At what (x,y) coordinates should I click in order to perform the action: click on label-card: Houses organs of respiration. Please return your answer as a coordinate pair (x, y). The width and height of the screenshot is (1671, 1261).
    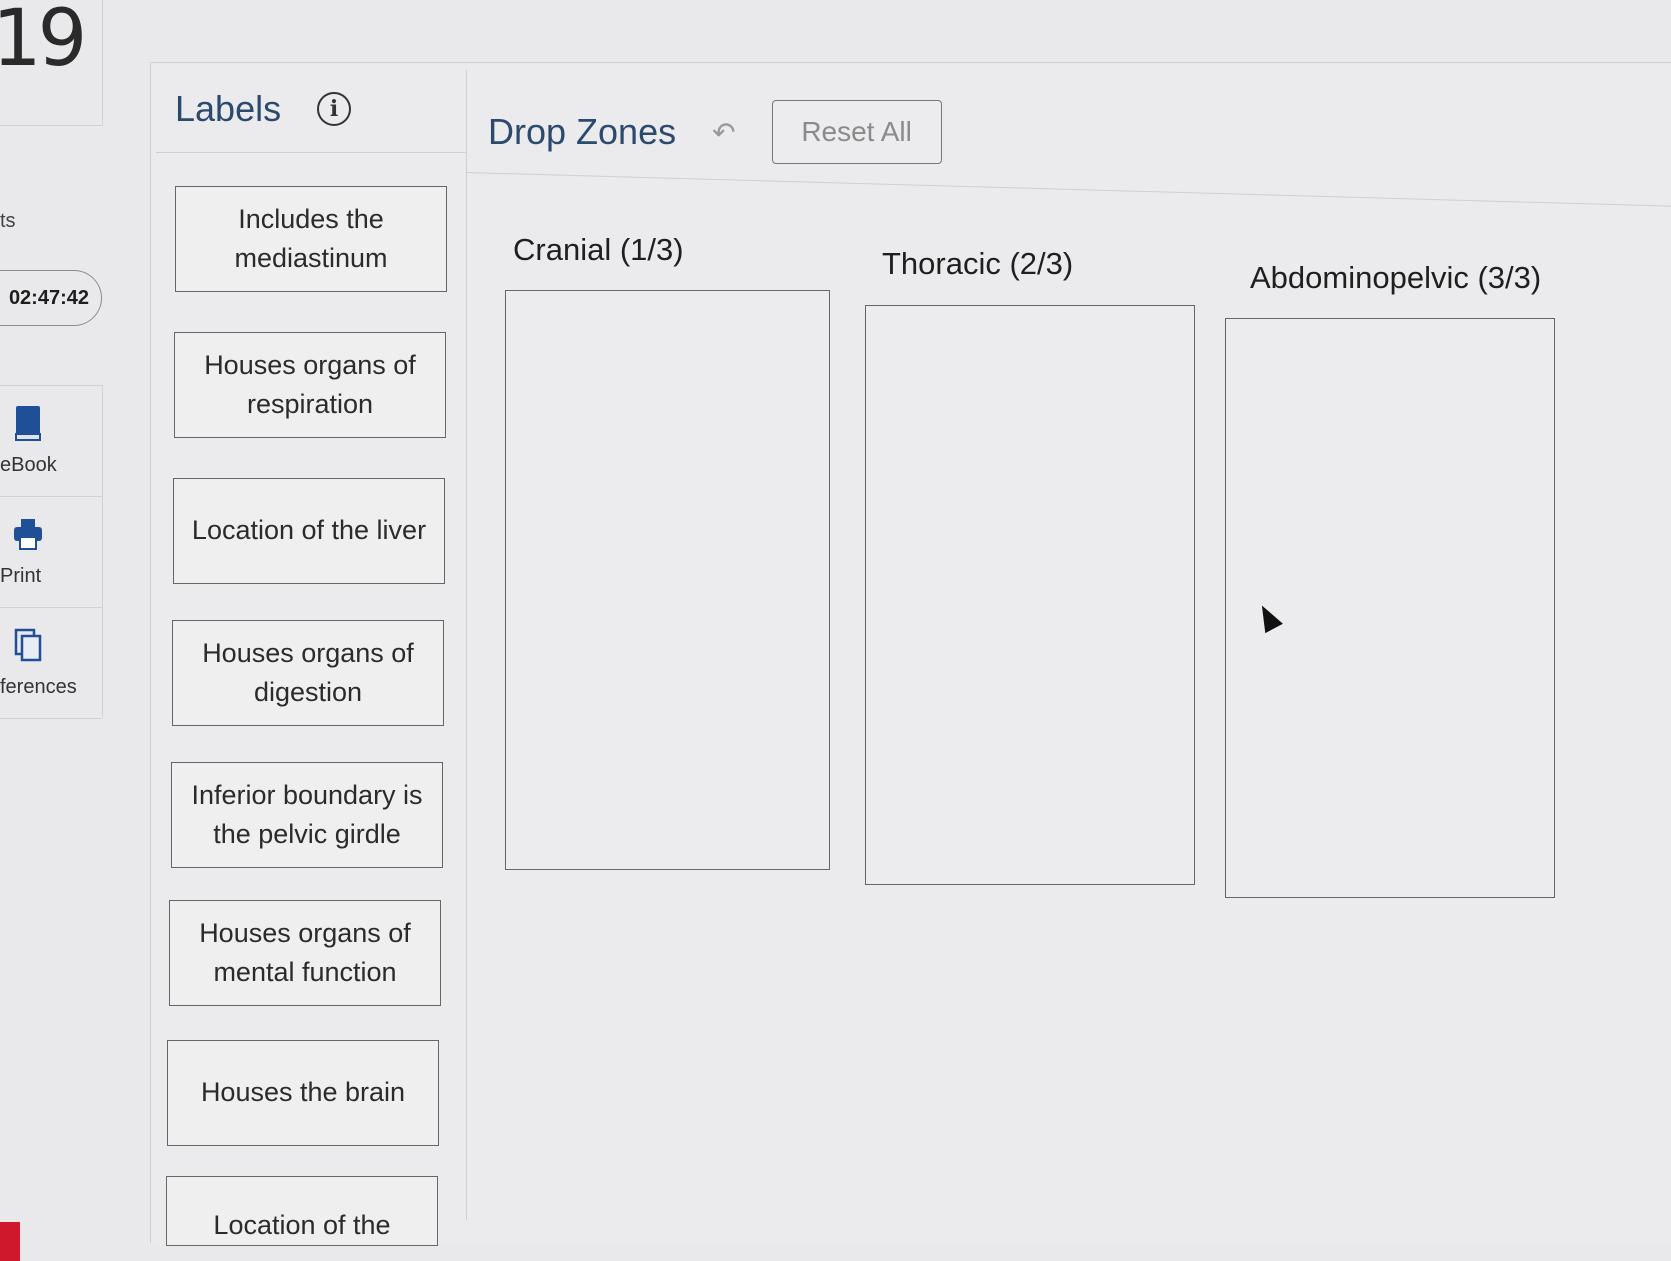
    Looking at the image, I should click on (310, 385).